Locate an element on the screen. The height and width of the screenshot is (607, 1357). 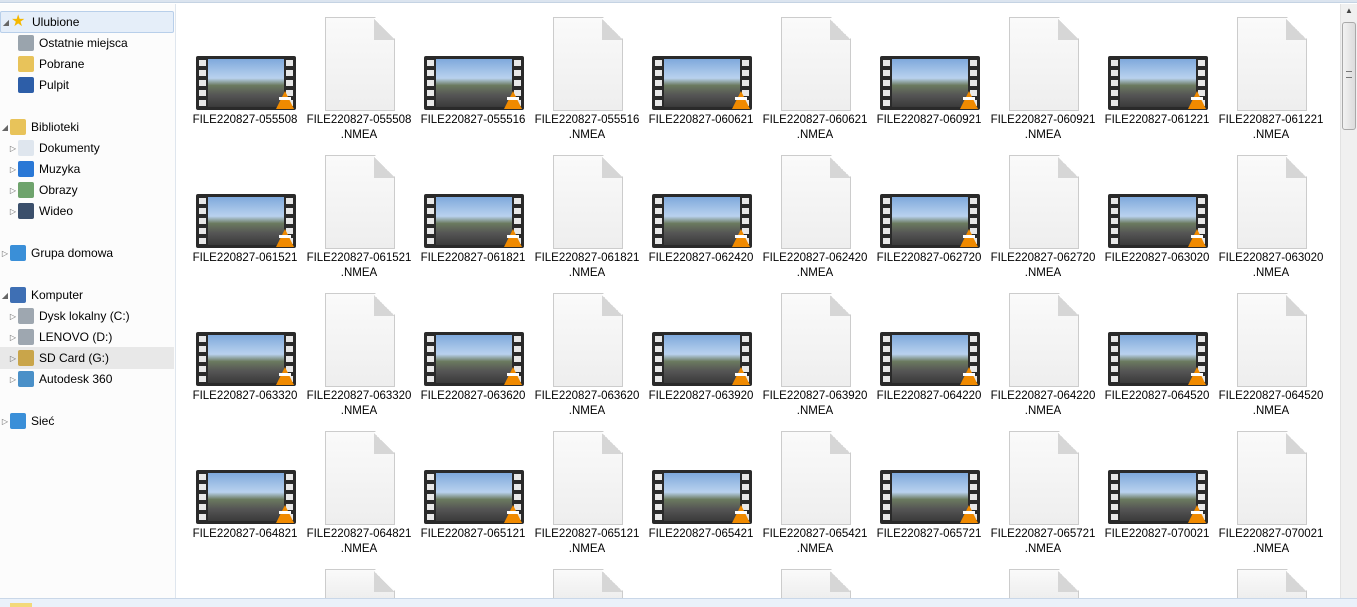
file-item-video: FILE220827-055516 is located at coordinates (465, 73).